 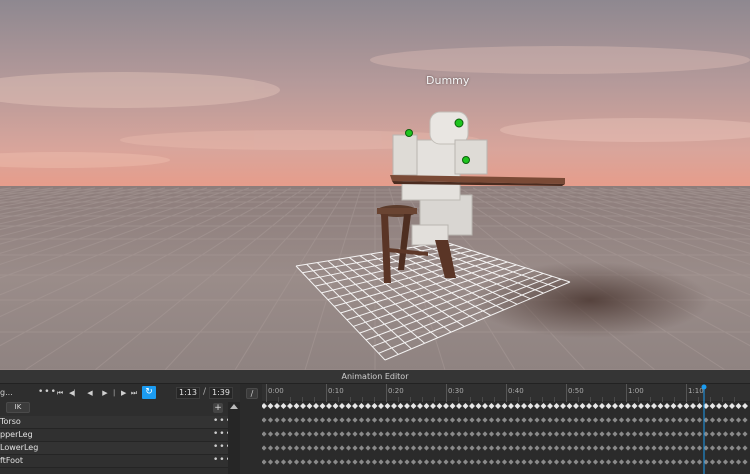 What do you see at coordinates (221, 393) in the screenshot?
I see `end-time-input: 1:39` at bounding box center [221, 393].